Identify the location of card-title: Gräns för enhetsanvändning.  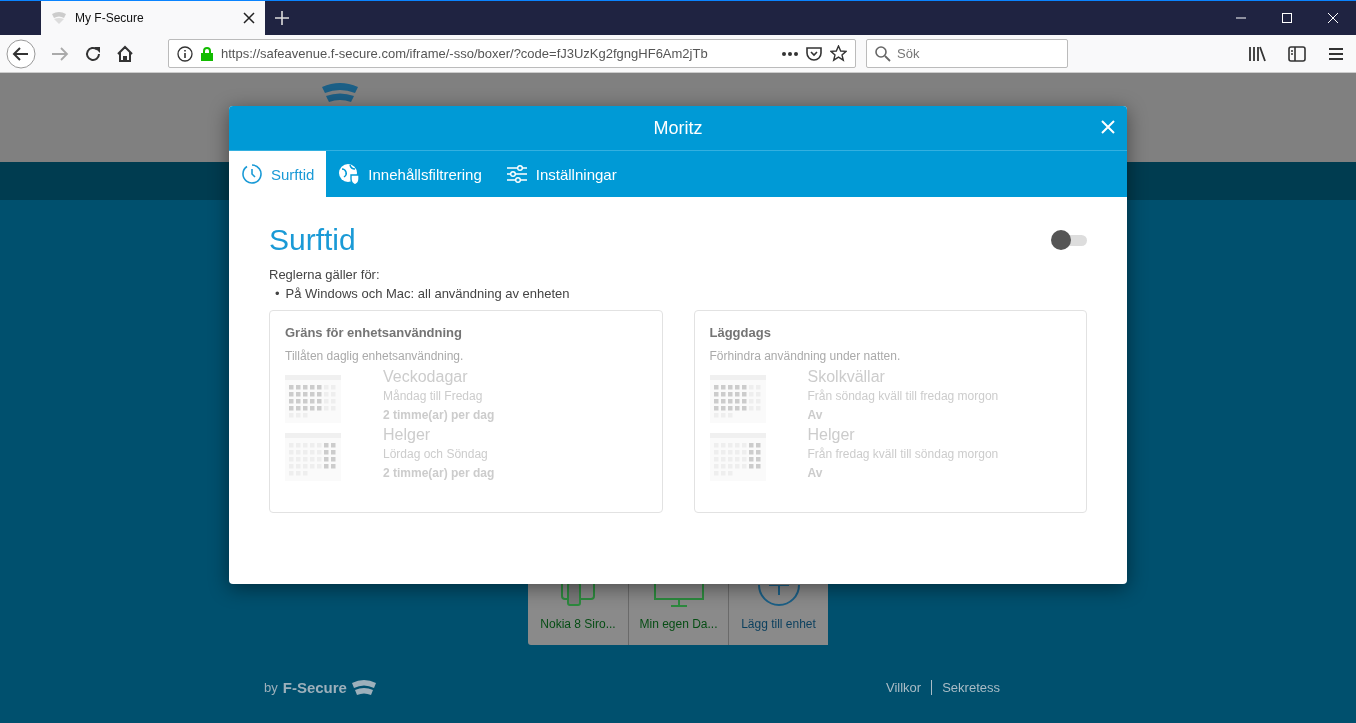
(374, 332).